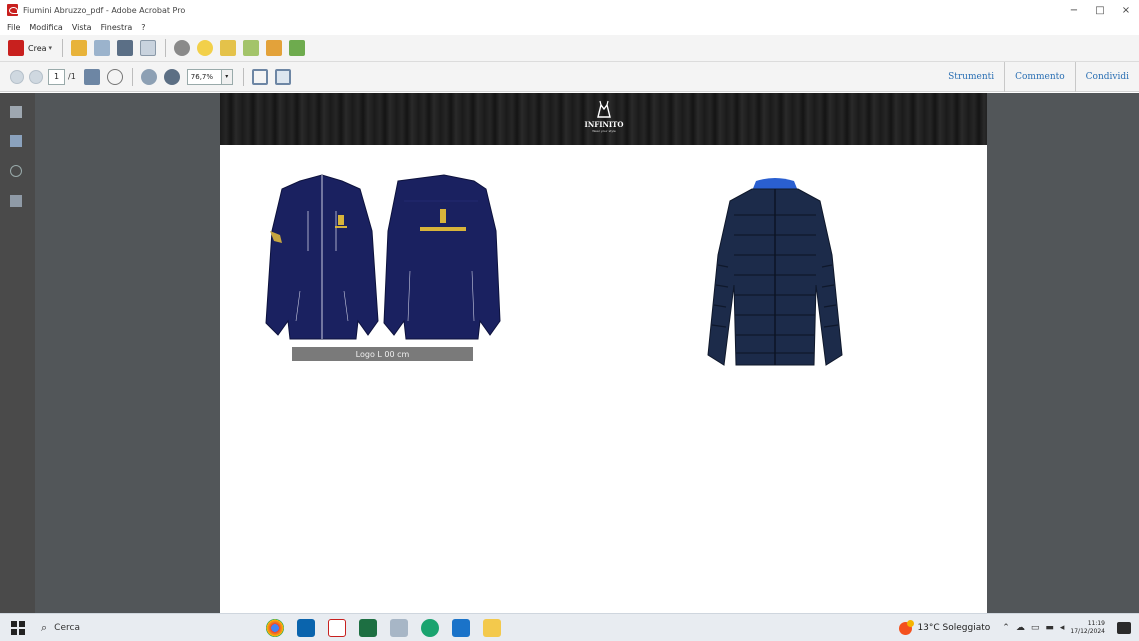 The image size is (1139, 641). Describe the element at coordinates (171, 76) in the screenshot. I see `zoom-in-icon` at that location.